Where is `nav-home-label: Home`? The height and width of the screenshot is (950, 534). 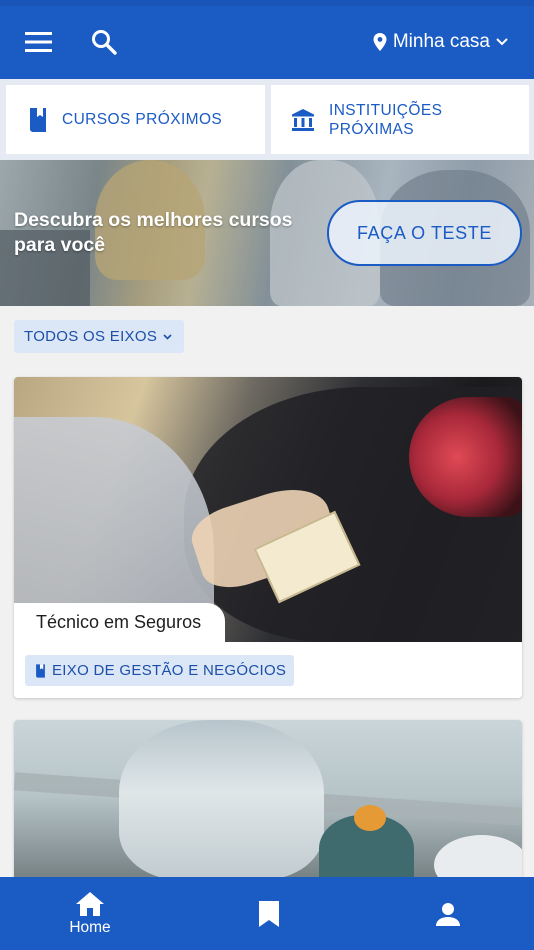 nav-home-label: Home is located at coordinates (90, 927).